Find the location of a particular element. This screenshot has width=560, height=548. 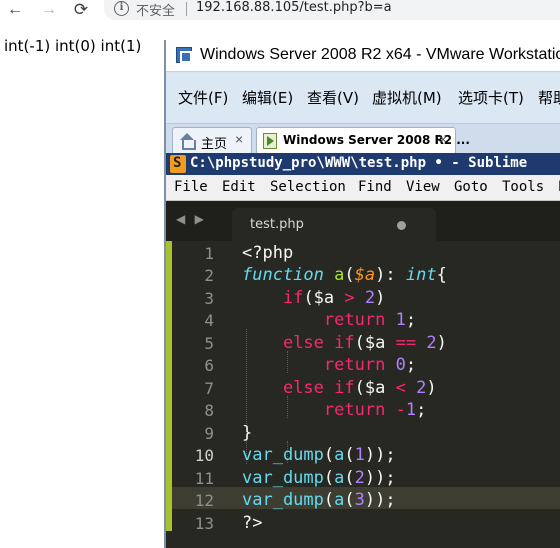

tab-home-label: 主页 is located at coordinates (214, 144).